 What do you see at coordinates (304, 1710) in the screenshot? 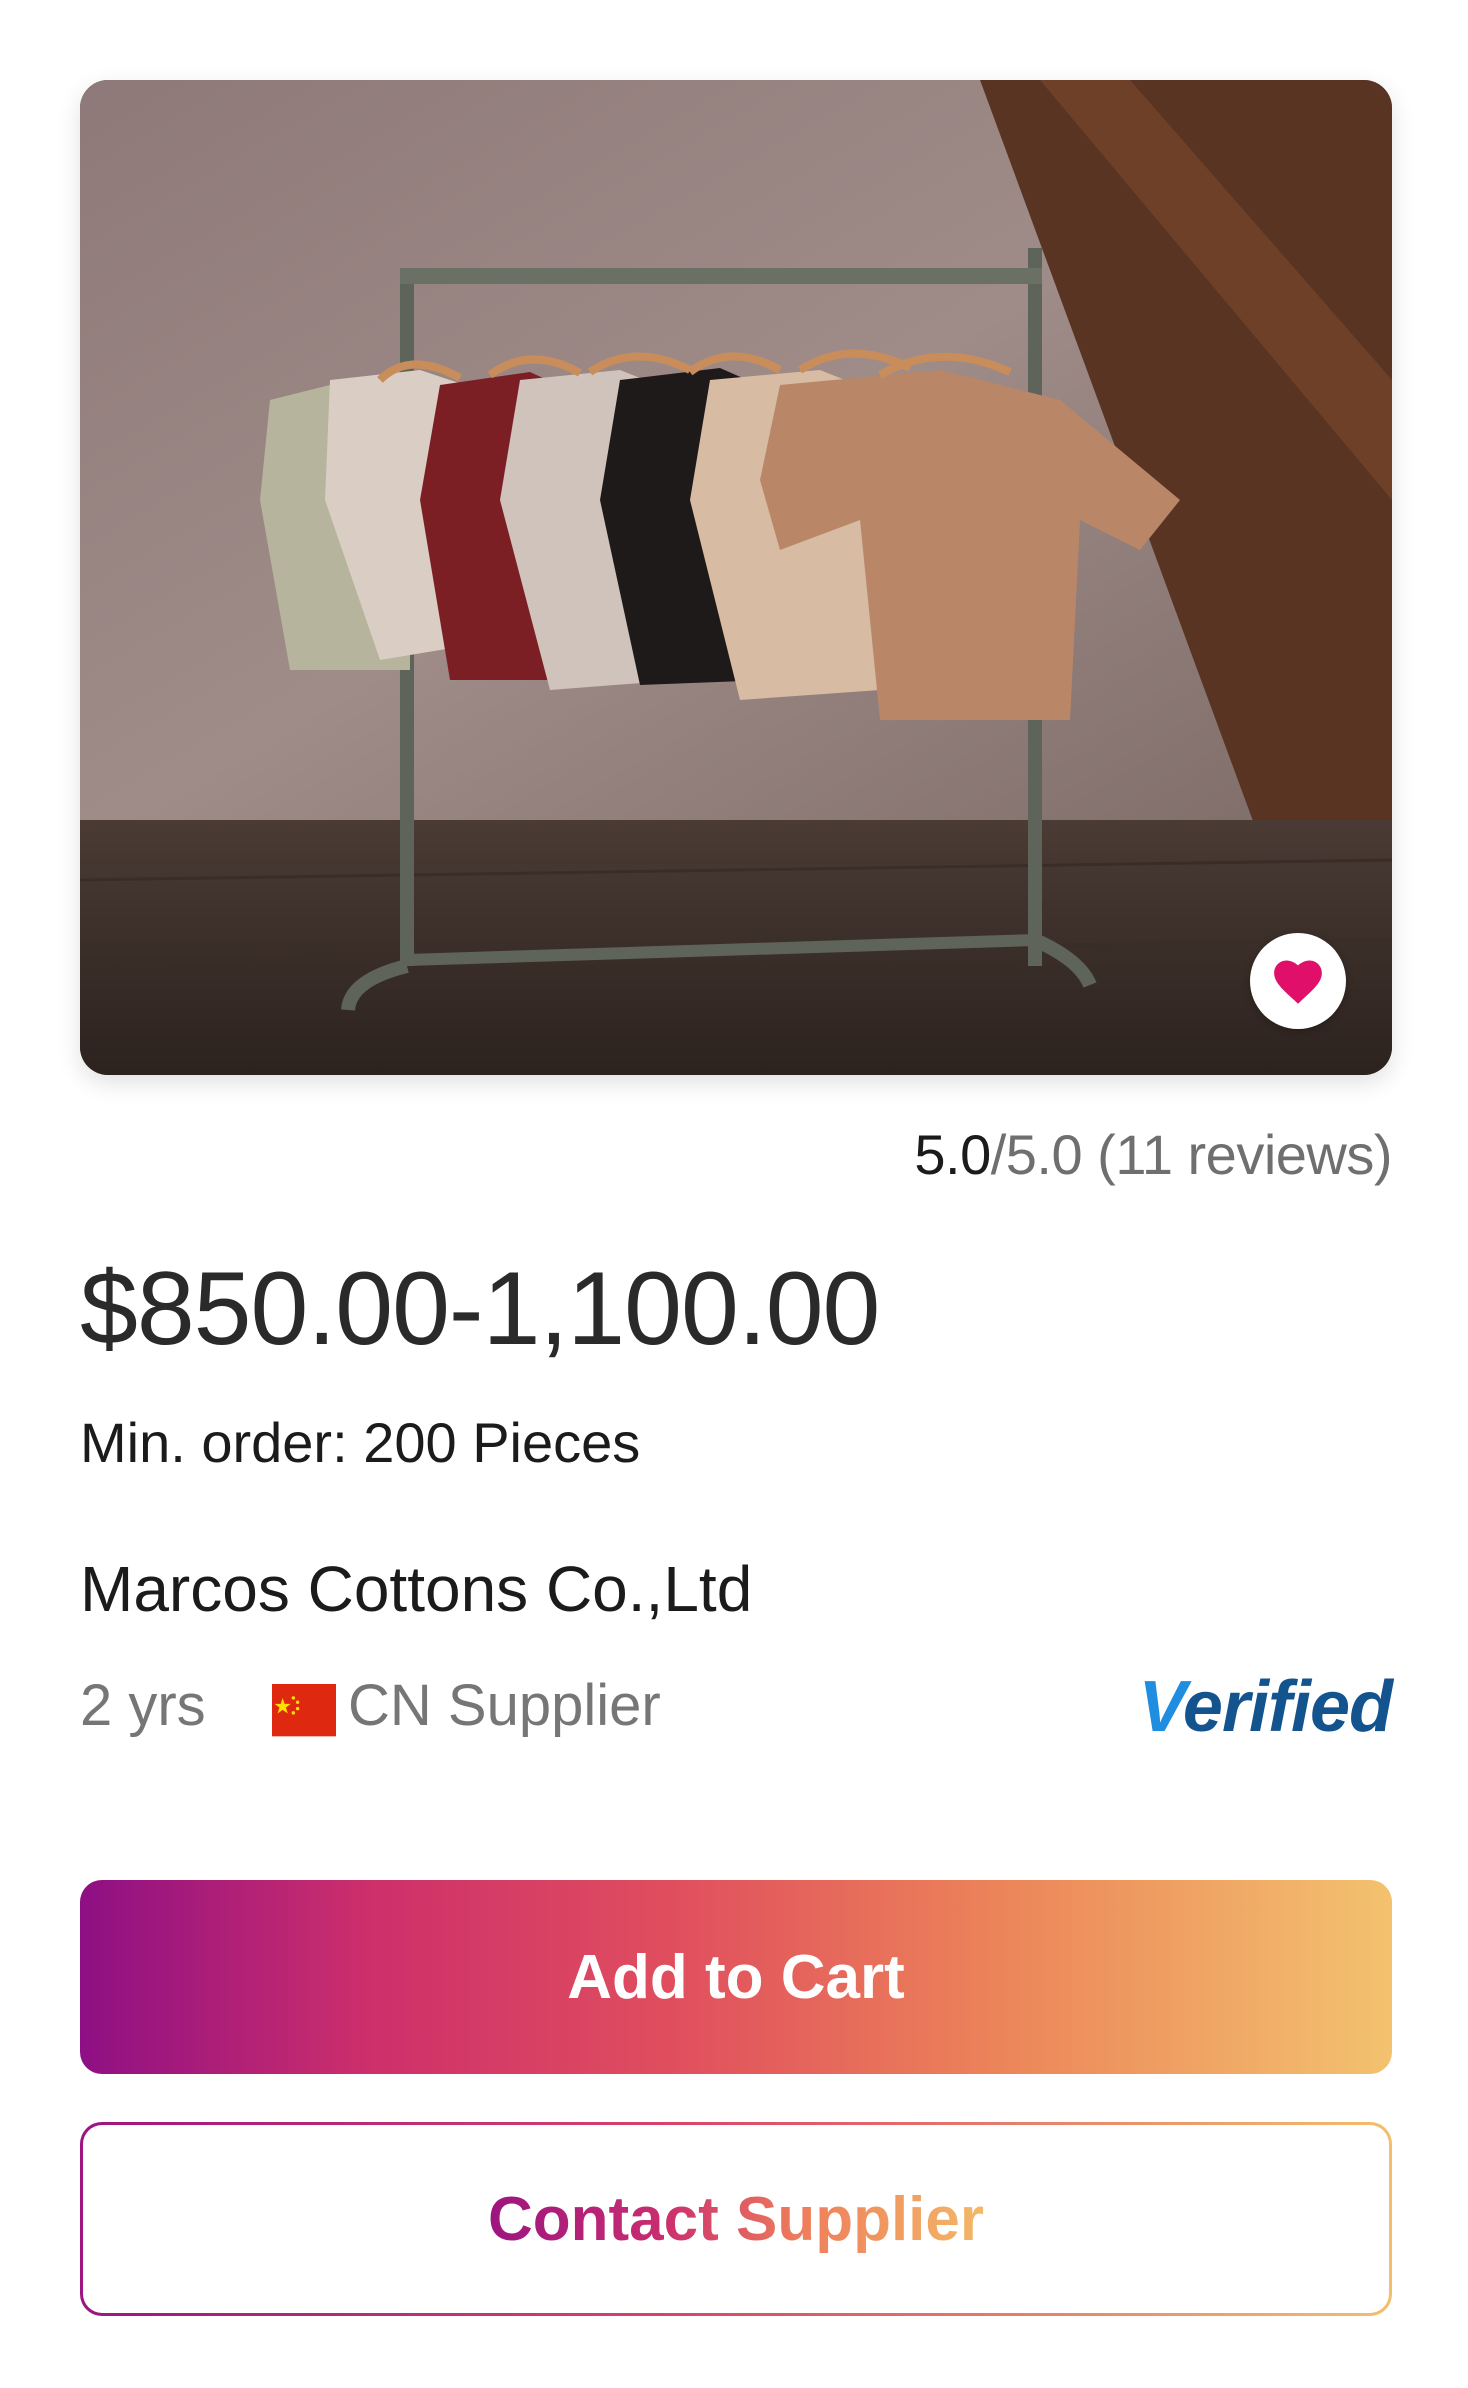
I see `china-flag-icon` at bounding box center [304, 1710].